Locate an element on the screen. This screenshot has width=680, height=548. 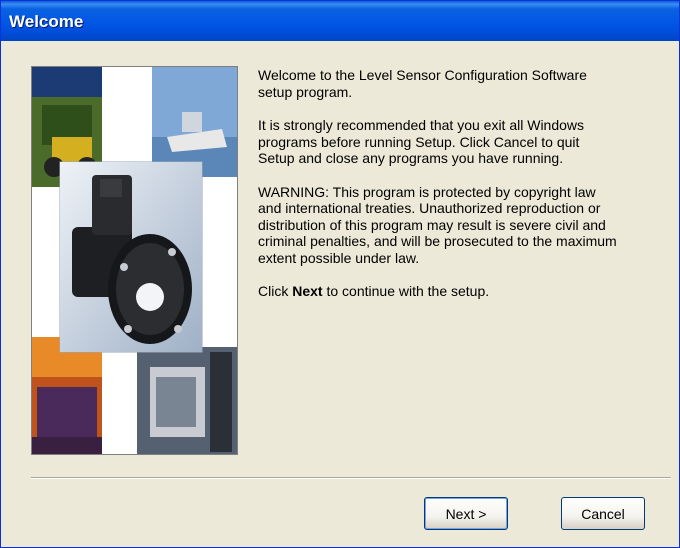
continue-instruction: Click Next to continue with the setup. is located at coordinates (464, 291).